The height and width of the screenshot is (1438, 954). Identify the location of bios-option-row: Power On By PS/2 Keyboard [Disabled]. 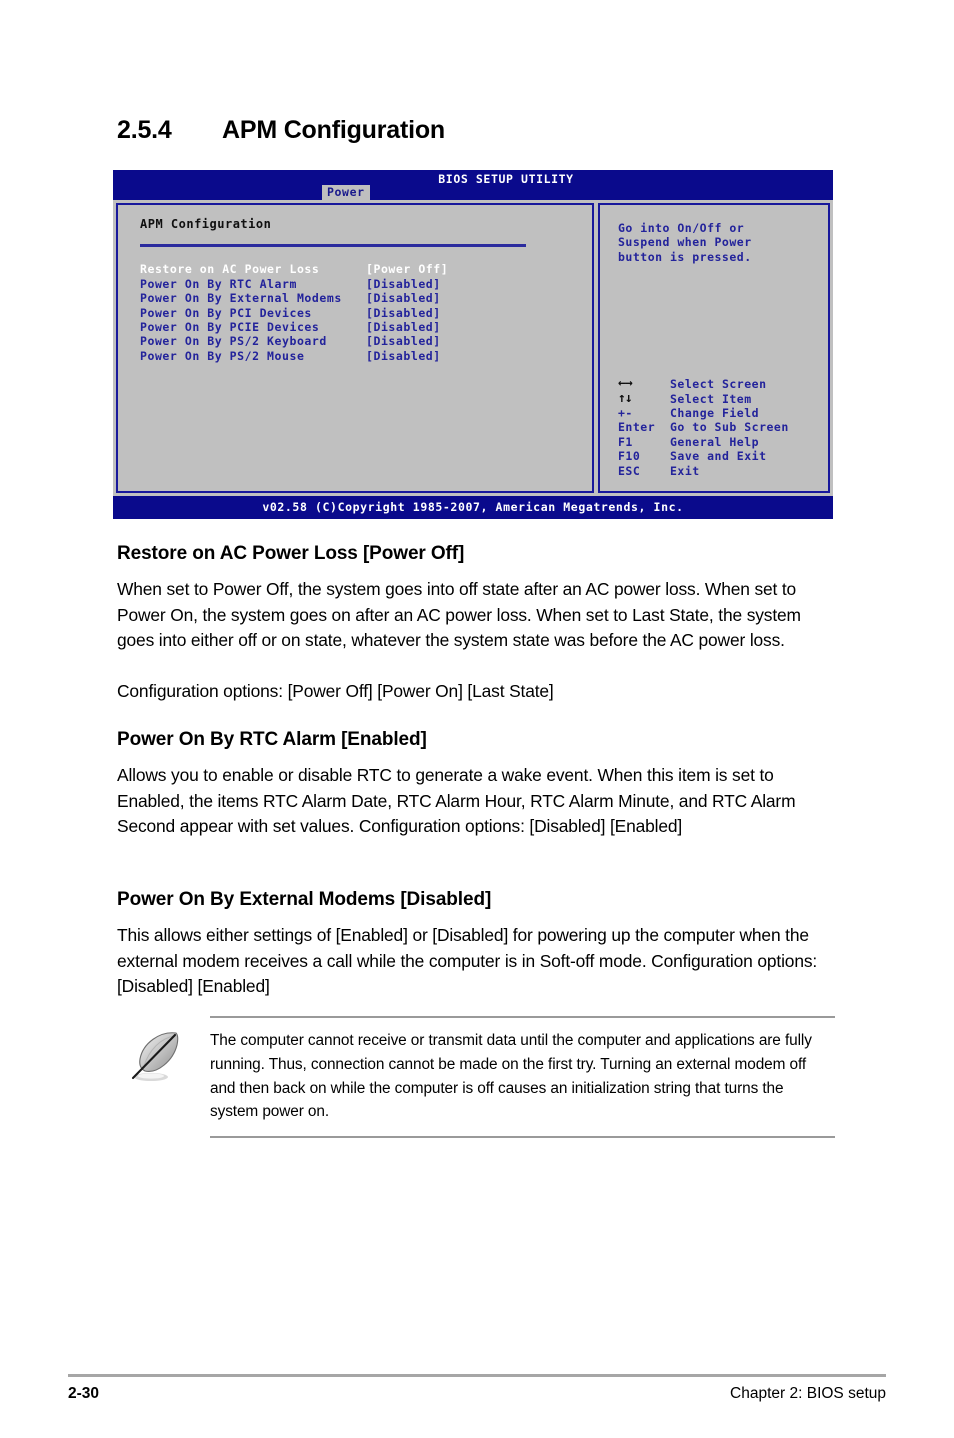
(366, 341).